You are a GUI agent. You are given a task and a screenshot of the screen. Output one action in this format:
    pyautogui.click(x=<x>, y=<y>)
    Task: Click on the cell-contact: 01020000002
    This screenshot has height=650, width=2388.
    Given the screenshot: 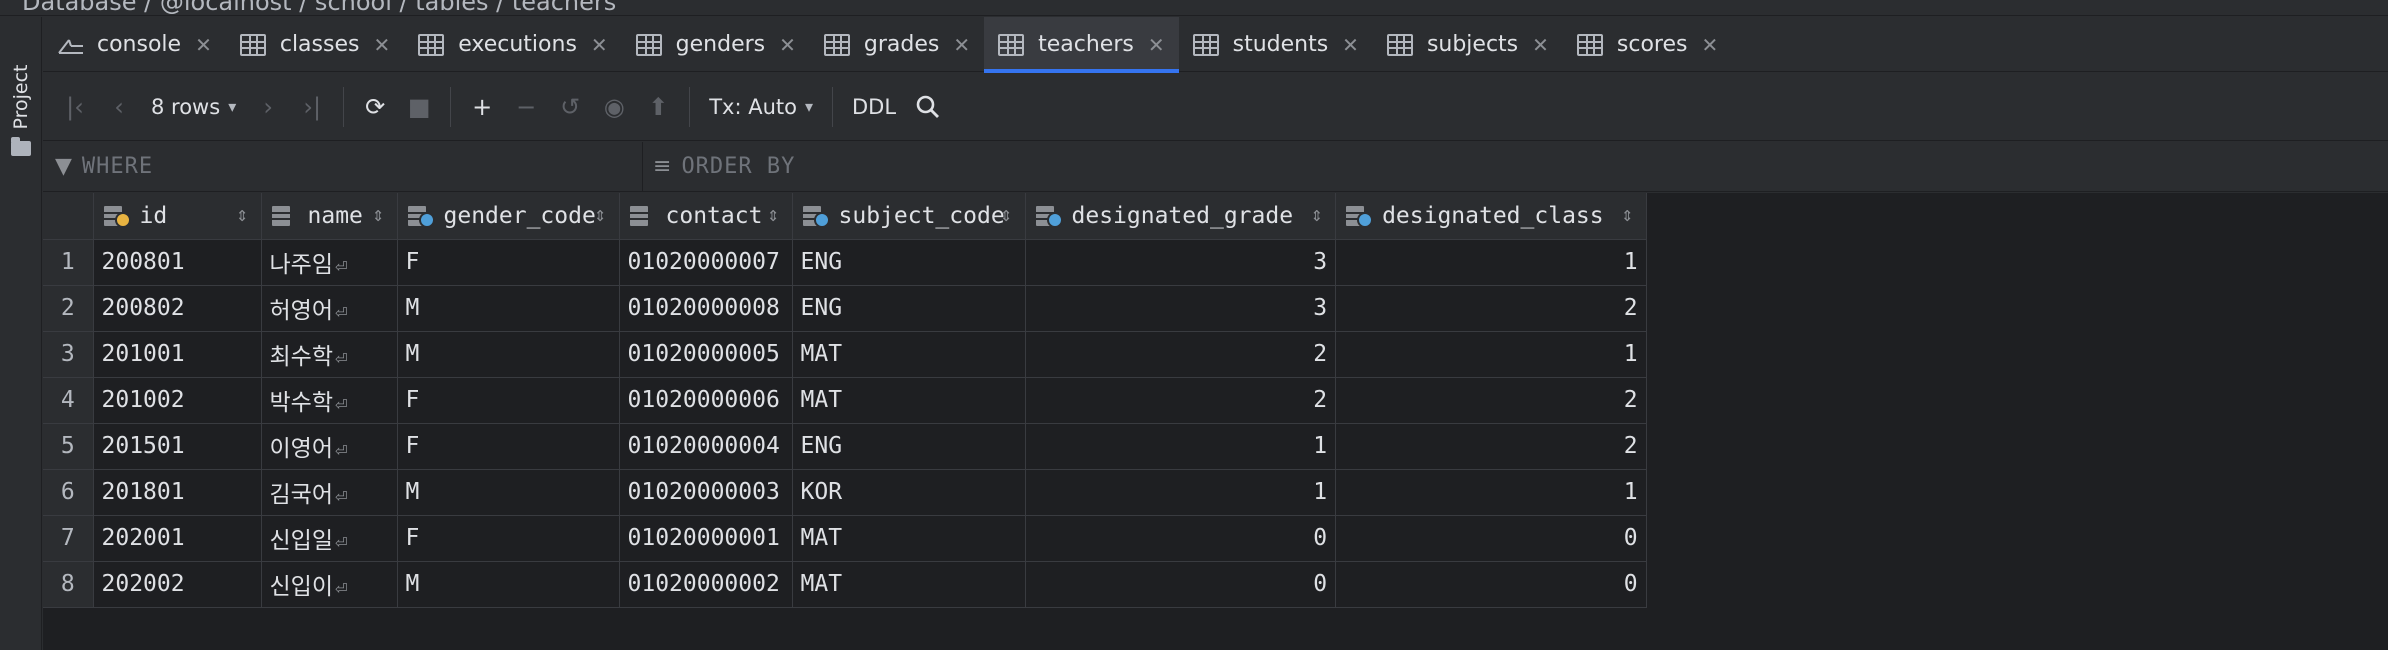 What is the action you would take?
    pyautogui.click(x=706, y=584)
    